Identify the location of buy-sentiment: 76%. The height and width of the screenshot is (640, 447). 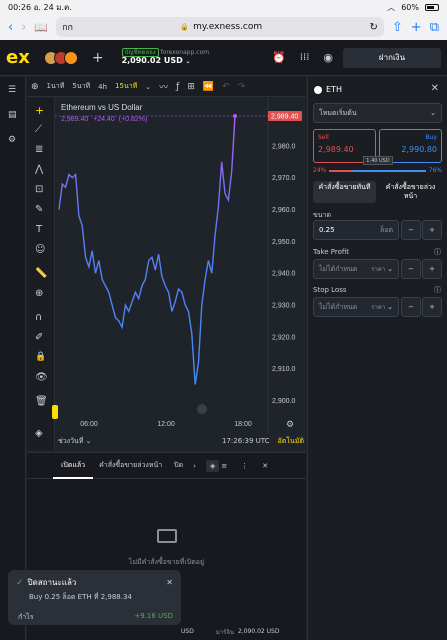
(435, 170).